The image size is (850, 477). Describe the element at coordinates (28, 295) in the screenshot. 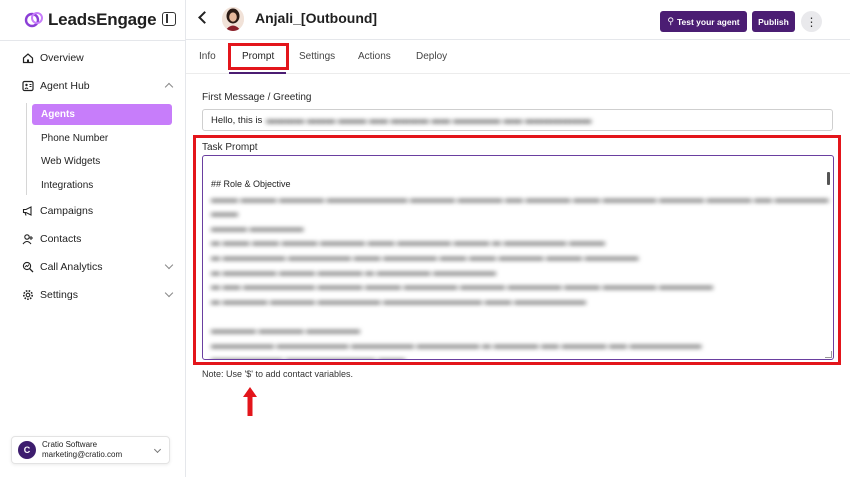

I see `gear-icon` at that location.